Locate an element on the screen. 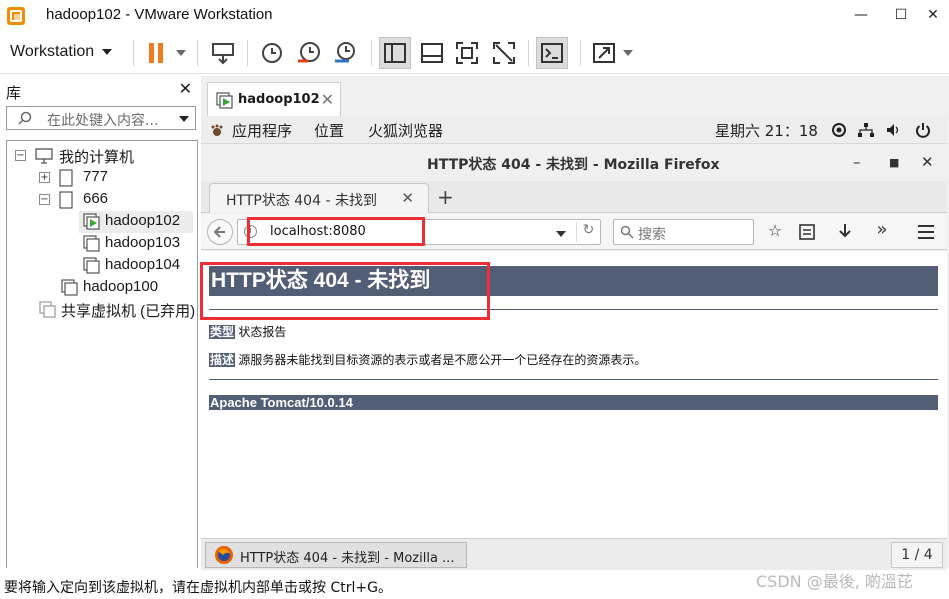 This screenshot has height=599, width=949. reading-list-icon is located at coordinates (807, 232).